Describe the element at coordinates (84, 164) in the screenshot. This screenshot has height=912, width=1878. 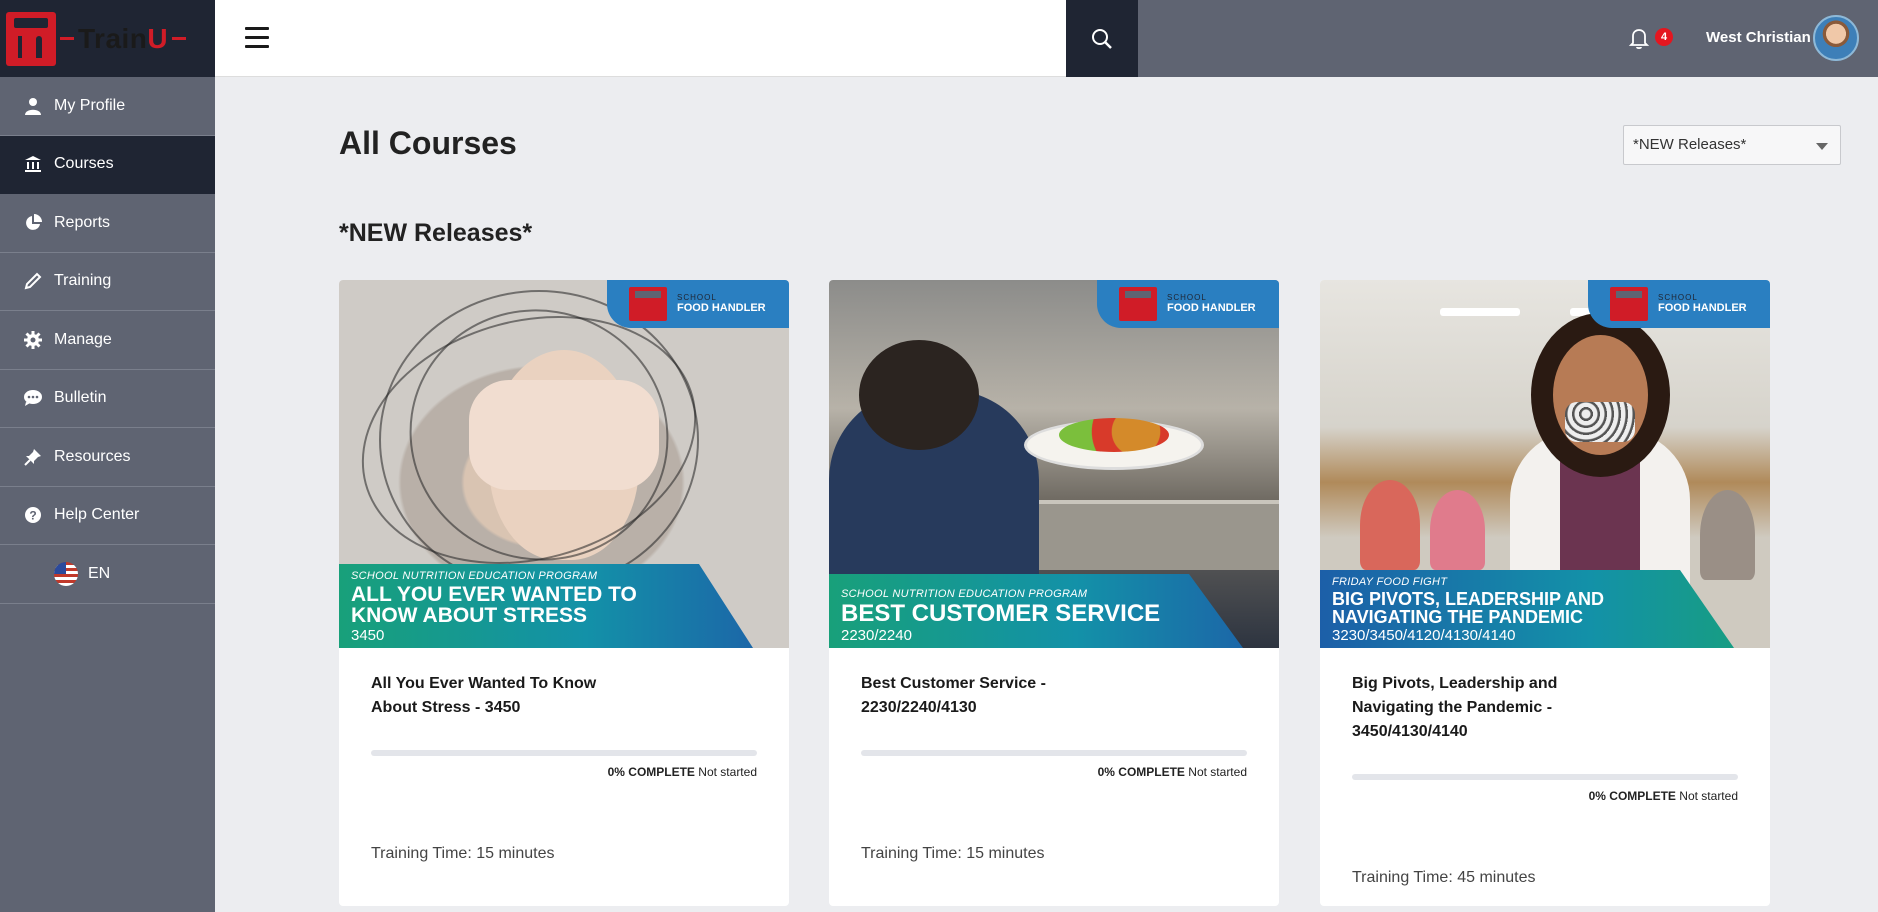
I see `sidebar-item-label: Courses` at that location.